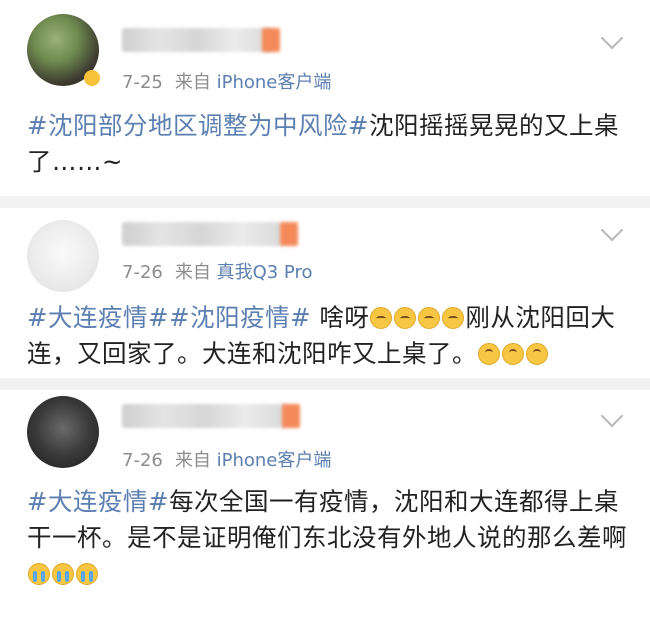 Image resolution: width=650 pixels, height=621 pixels. I want to click on post-meta: 7-25 来自 iPhone客户端, so click(226, 81).